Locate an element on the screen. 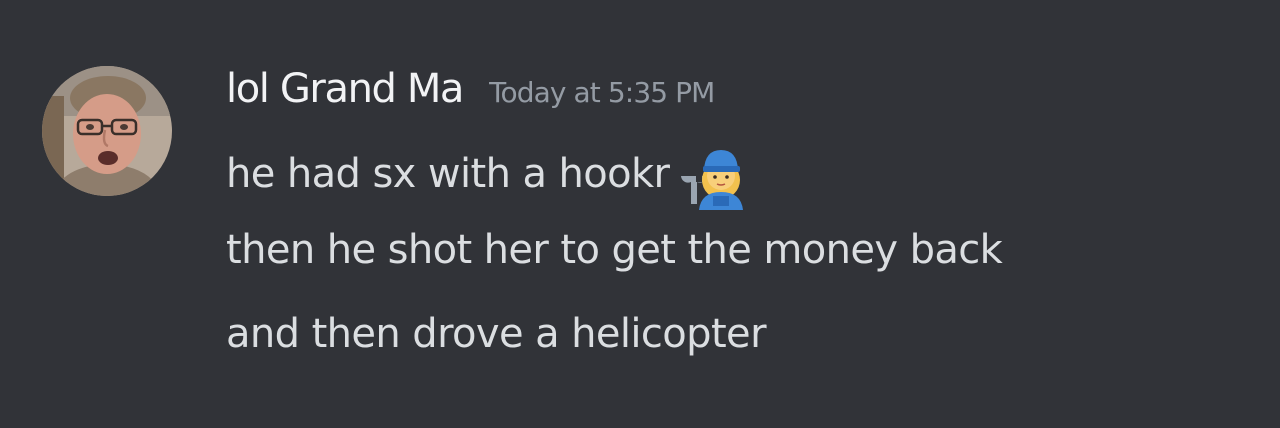 The image size is (1280, 428). avatar-photo is located at coordinates (107, 131).